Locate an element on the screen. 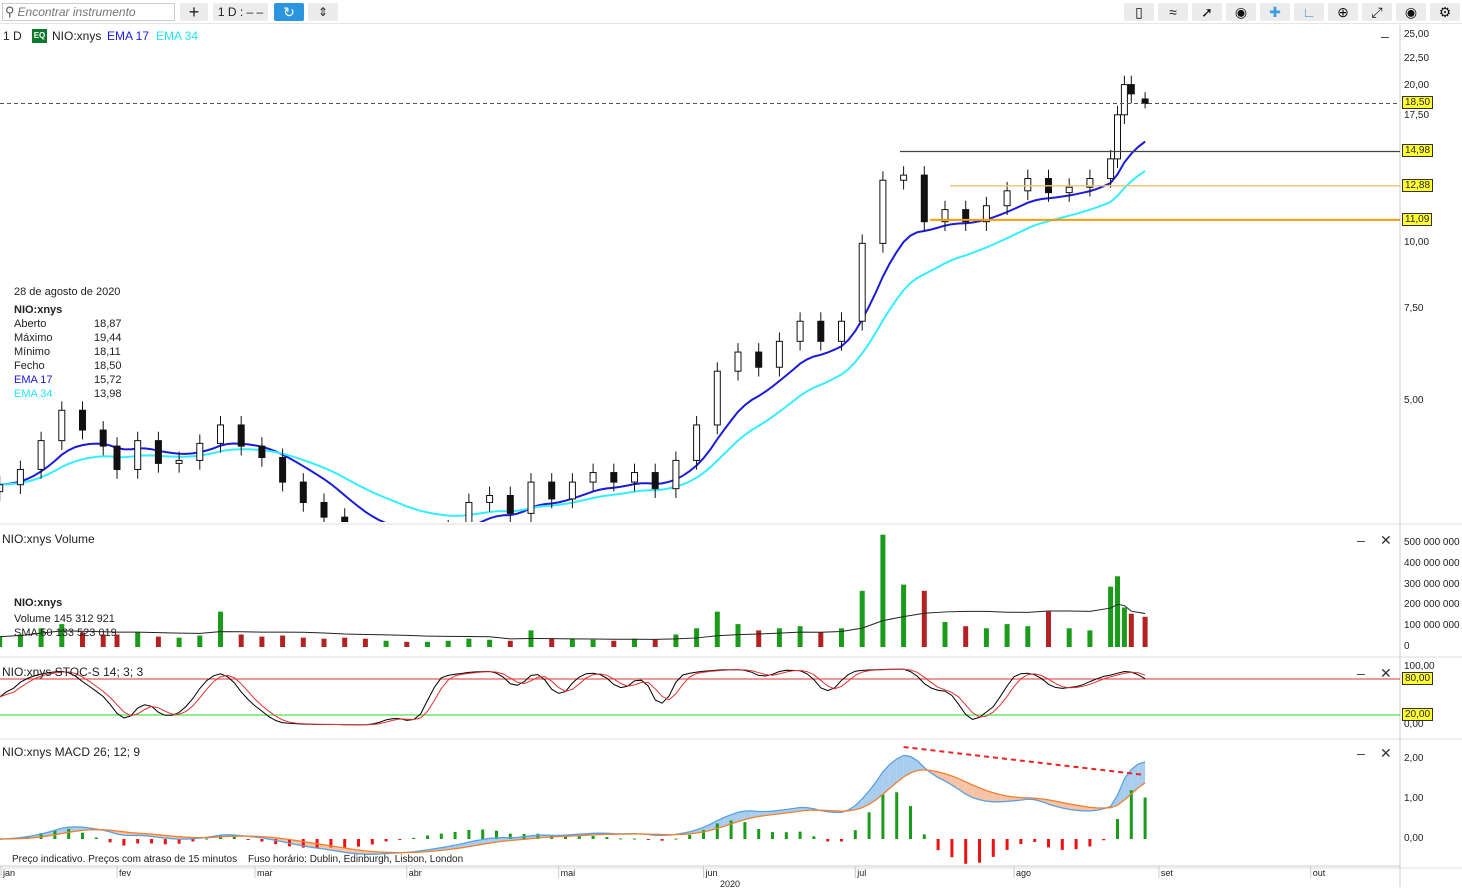 The image size is (1462, 889). eye-button: ◉ is located at coordinates (1241, 12).